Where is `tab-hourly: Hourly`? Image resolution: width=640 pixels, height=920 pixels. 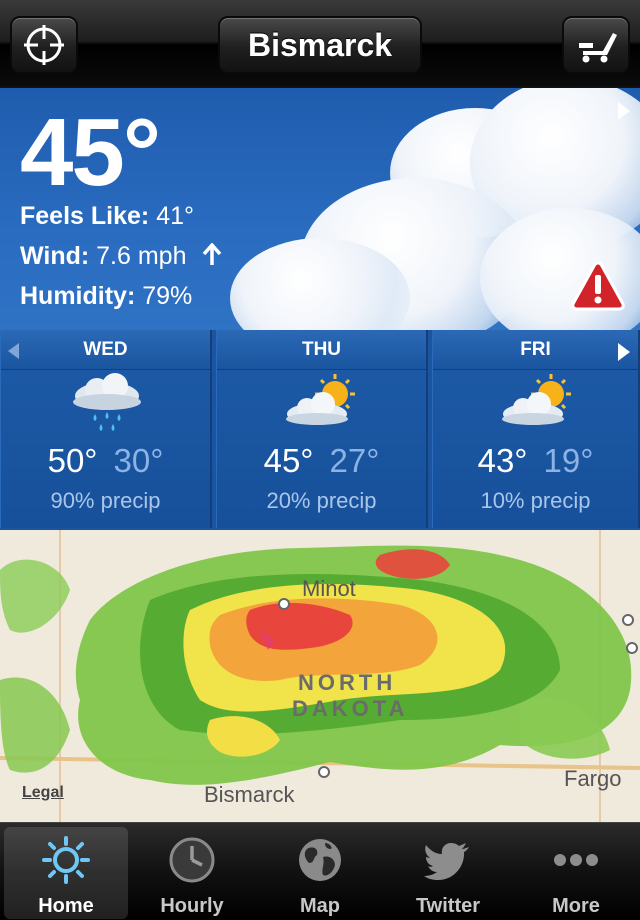
tab-hourly: Hourly is located at coordinates (192, 873).